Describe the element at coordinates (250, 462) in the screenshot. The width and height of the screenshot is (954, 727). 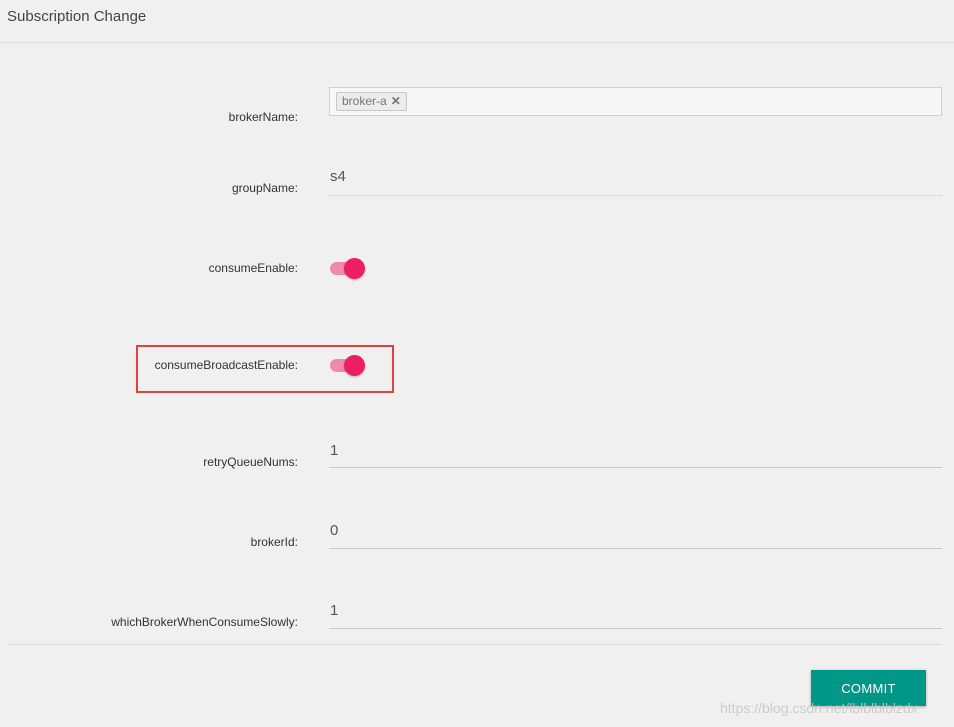
I see `retry-queue-nums-label: retryQueueNums:` at that location.